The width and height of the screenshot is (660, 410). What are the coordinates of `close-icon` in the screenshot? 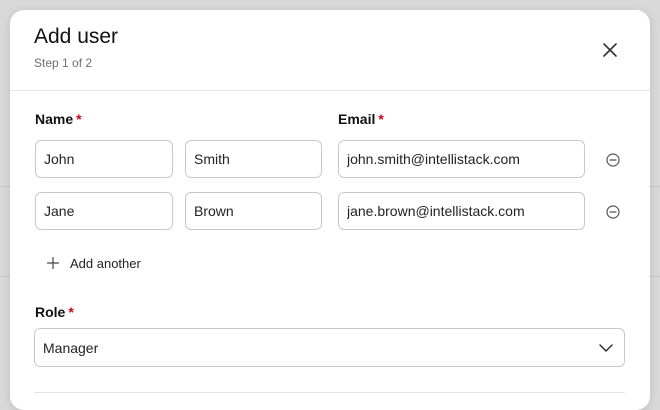 It's located at (610, 50).